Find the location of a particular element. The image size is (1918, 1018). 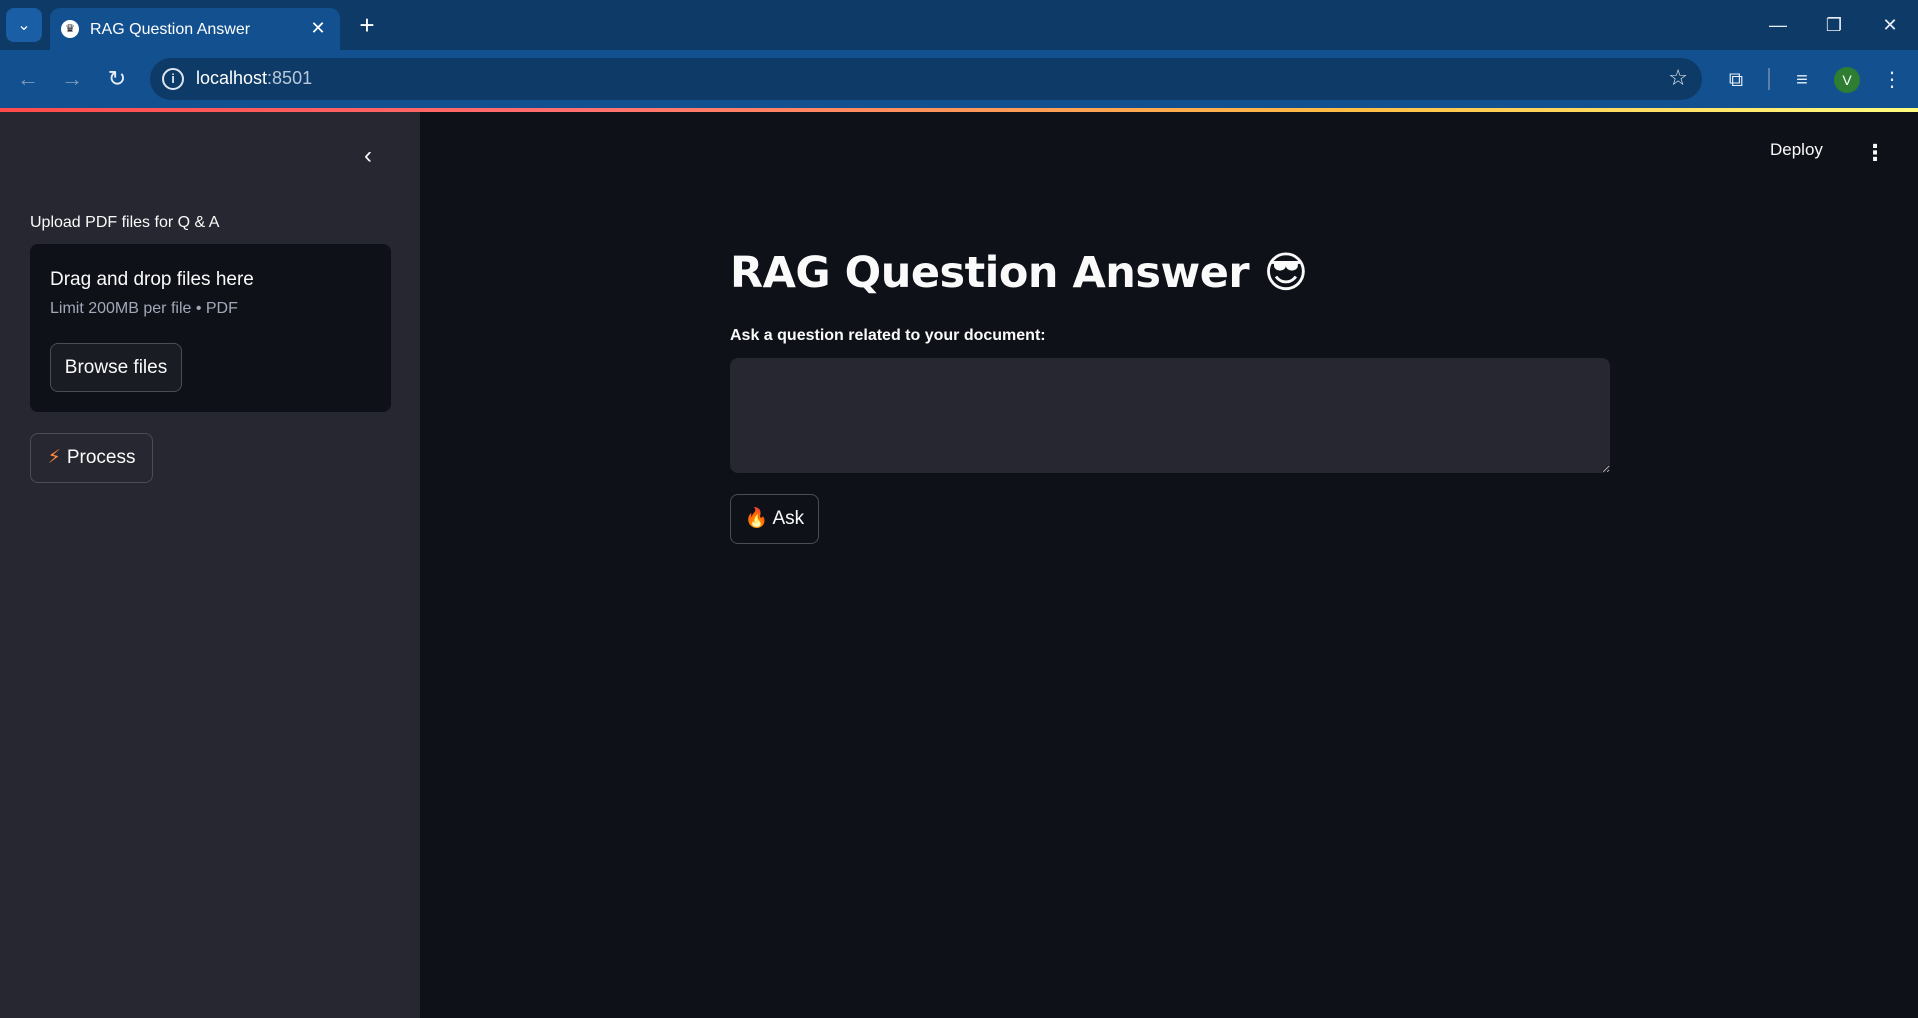

ask-button: 🔥 Ask is located at coordinates (774, 519).